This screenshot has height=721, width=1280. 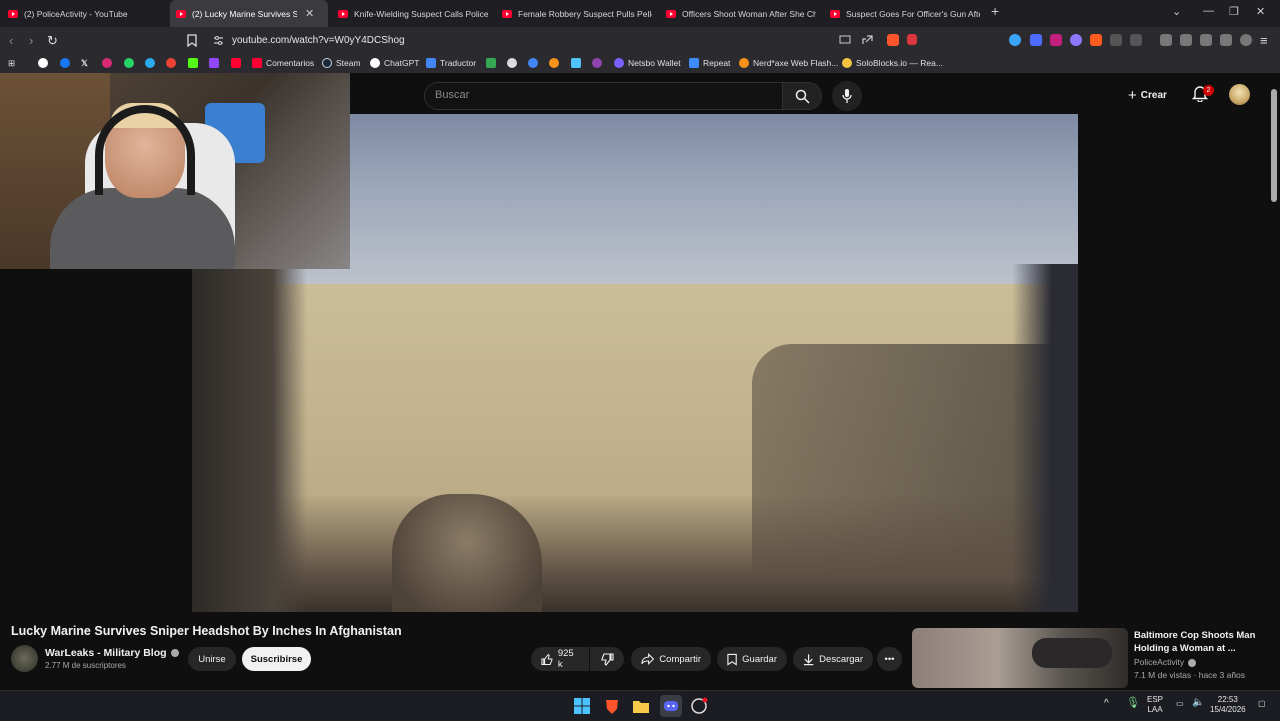 I want to click on tray-chevron-icon: ^, so click(x=1106, y=704).